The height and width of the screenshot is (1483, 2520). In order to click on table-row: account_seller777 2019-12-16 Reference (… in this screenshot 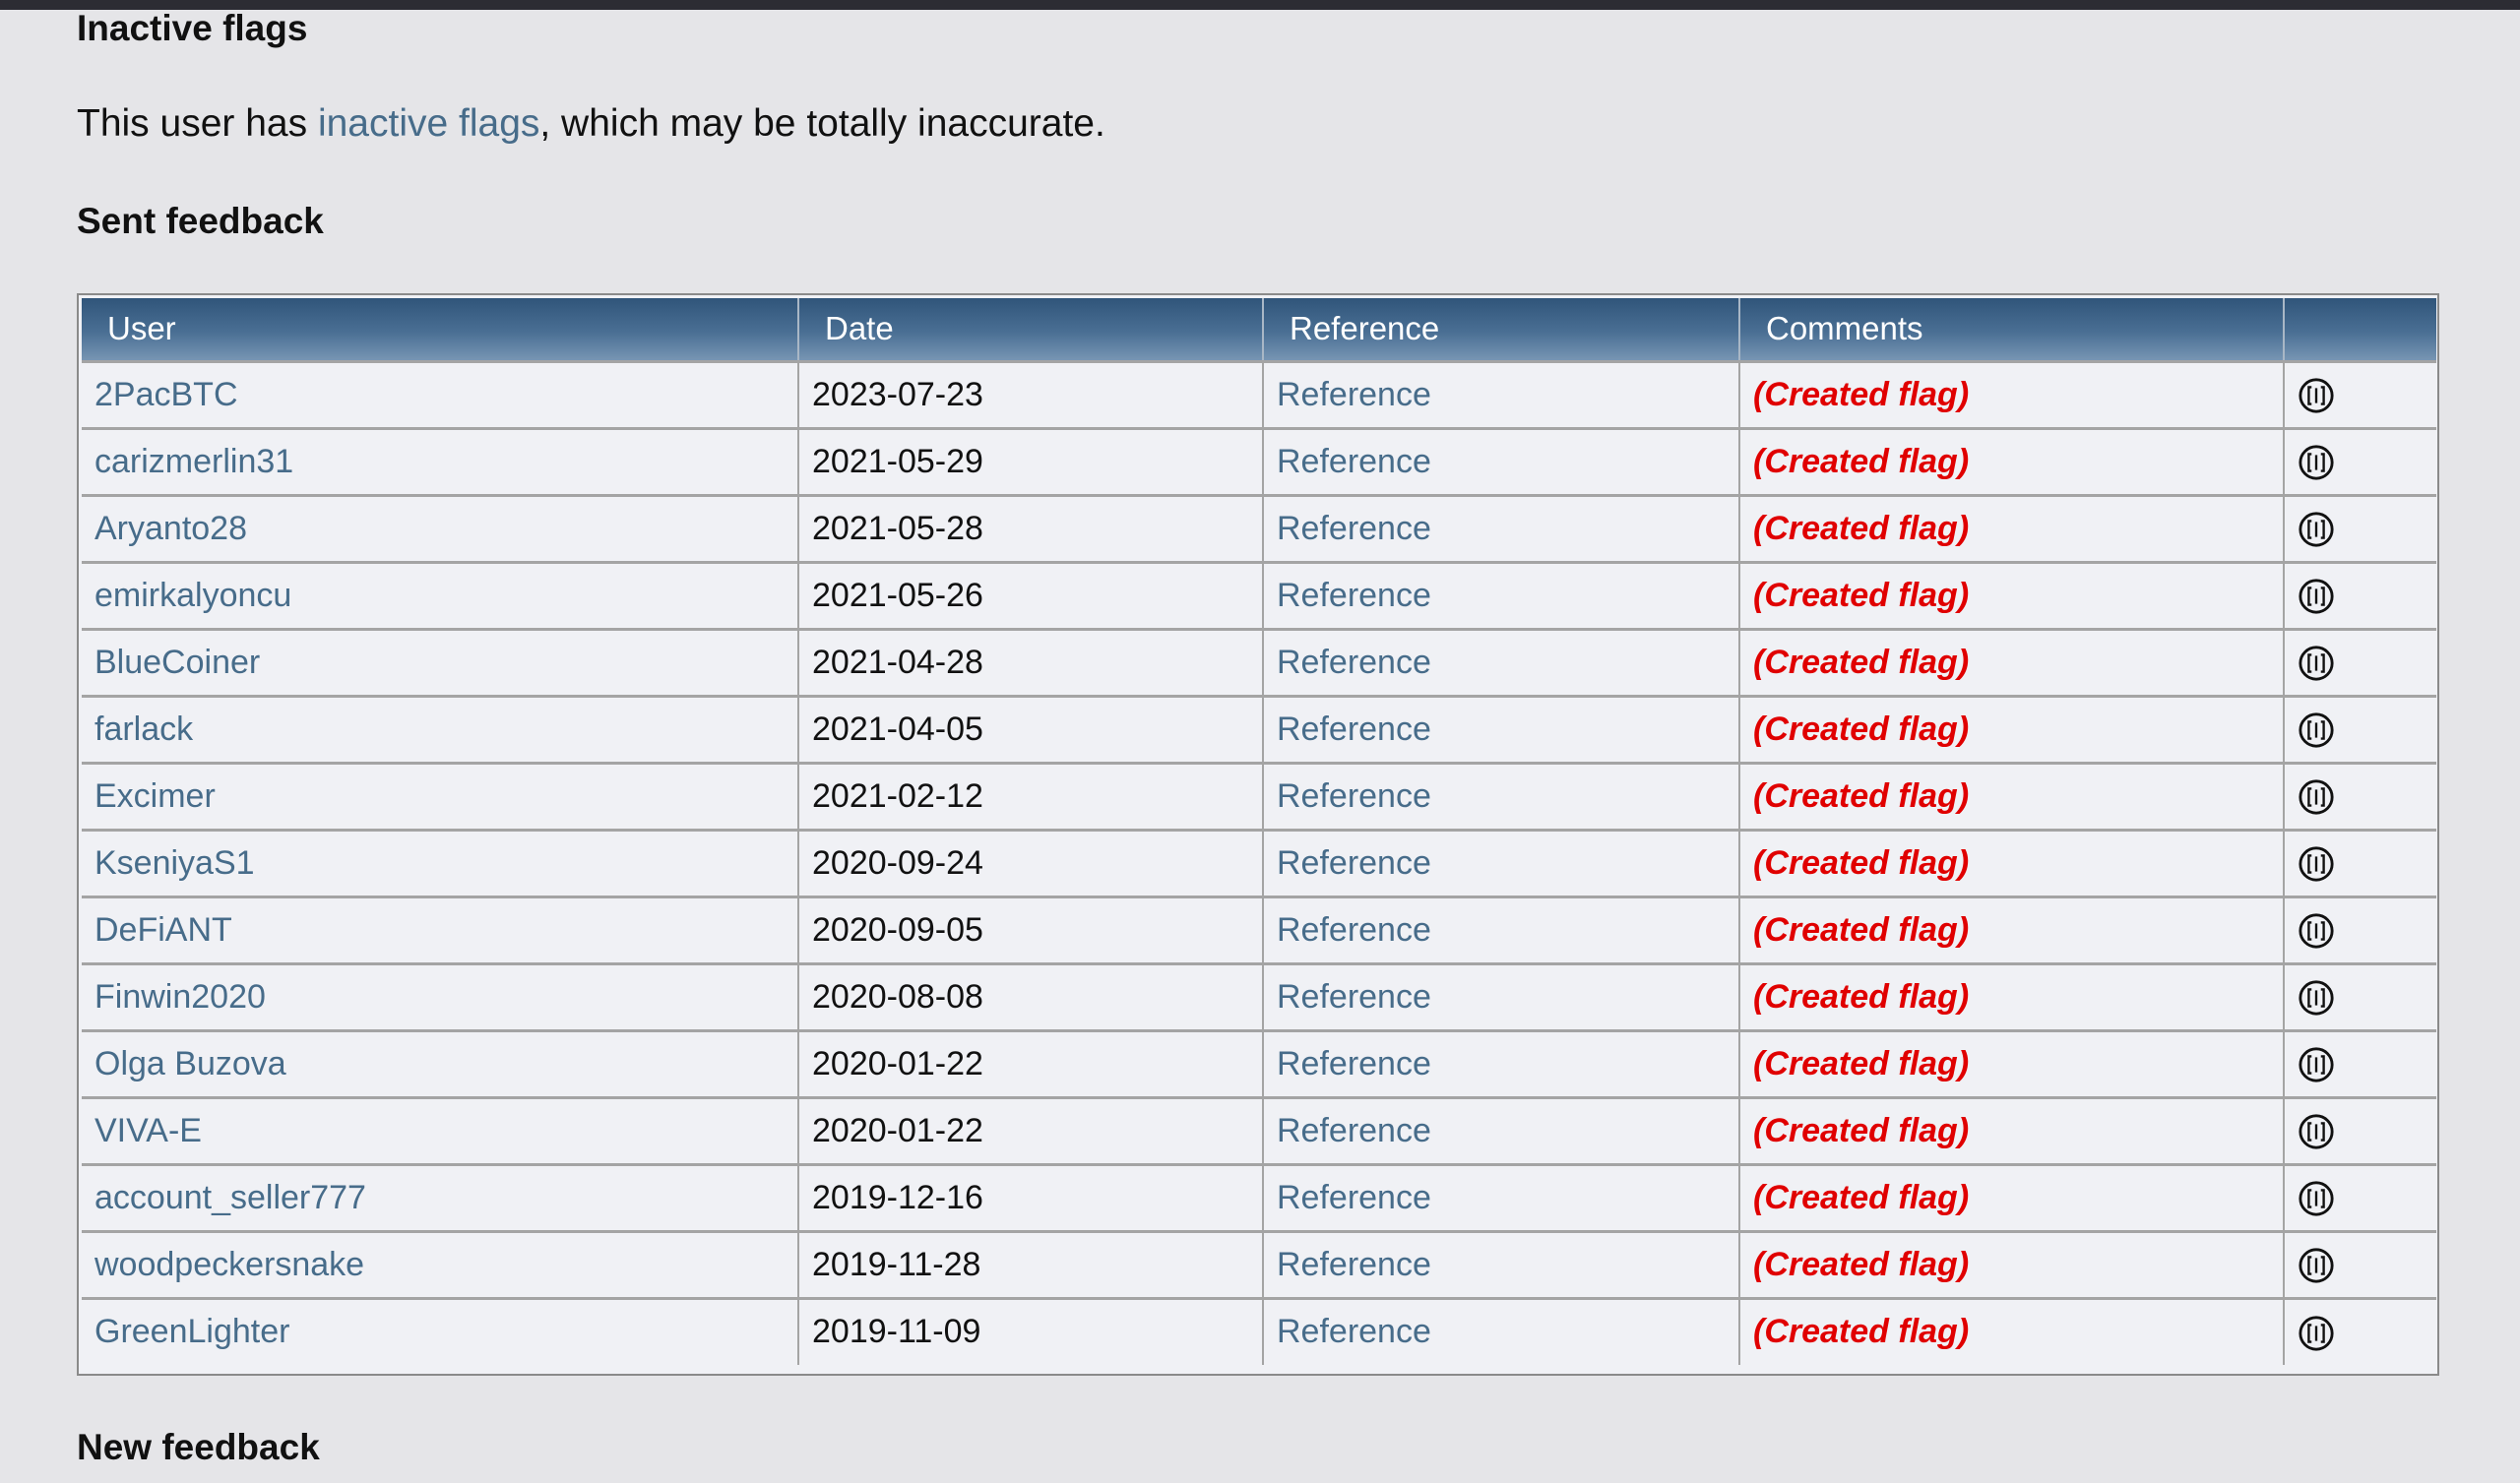, I will do `click(1259, 1196)`.